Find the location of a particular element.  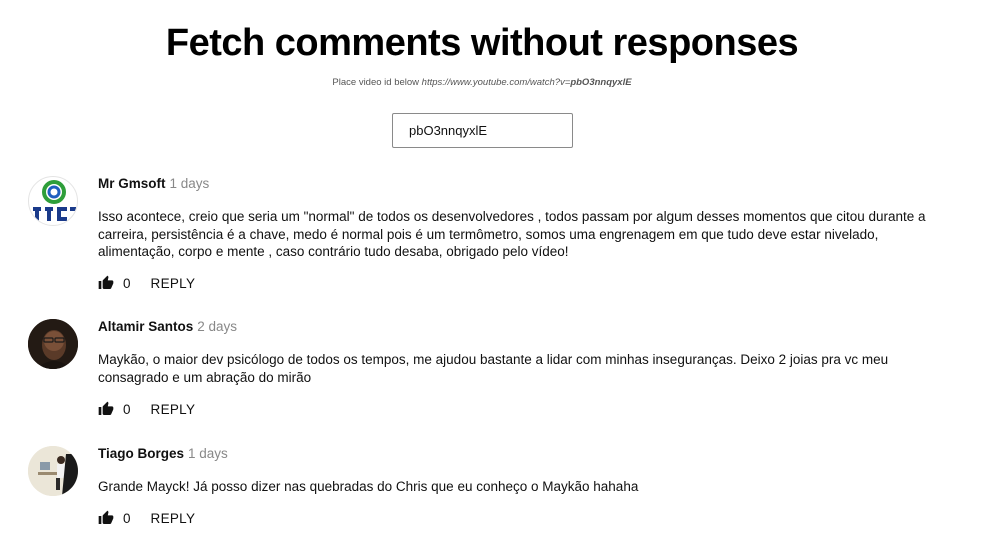

comment-author: Mr Gmsoft is located at coordinates (132, 183).